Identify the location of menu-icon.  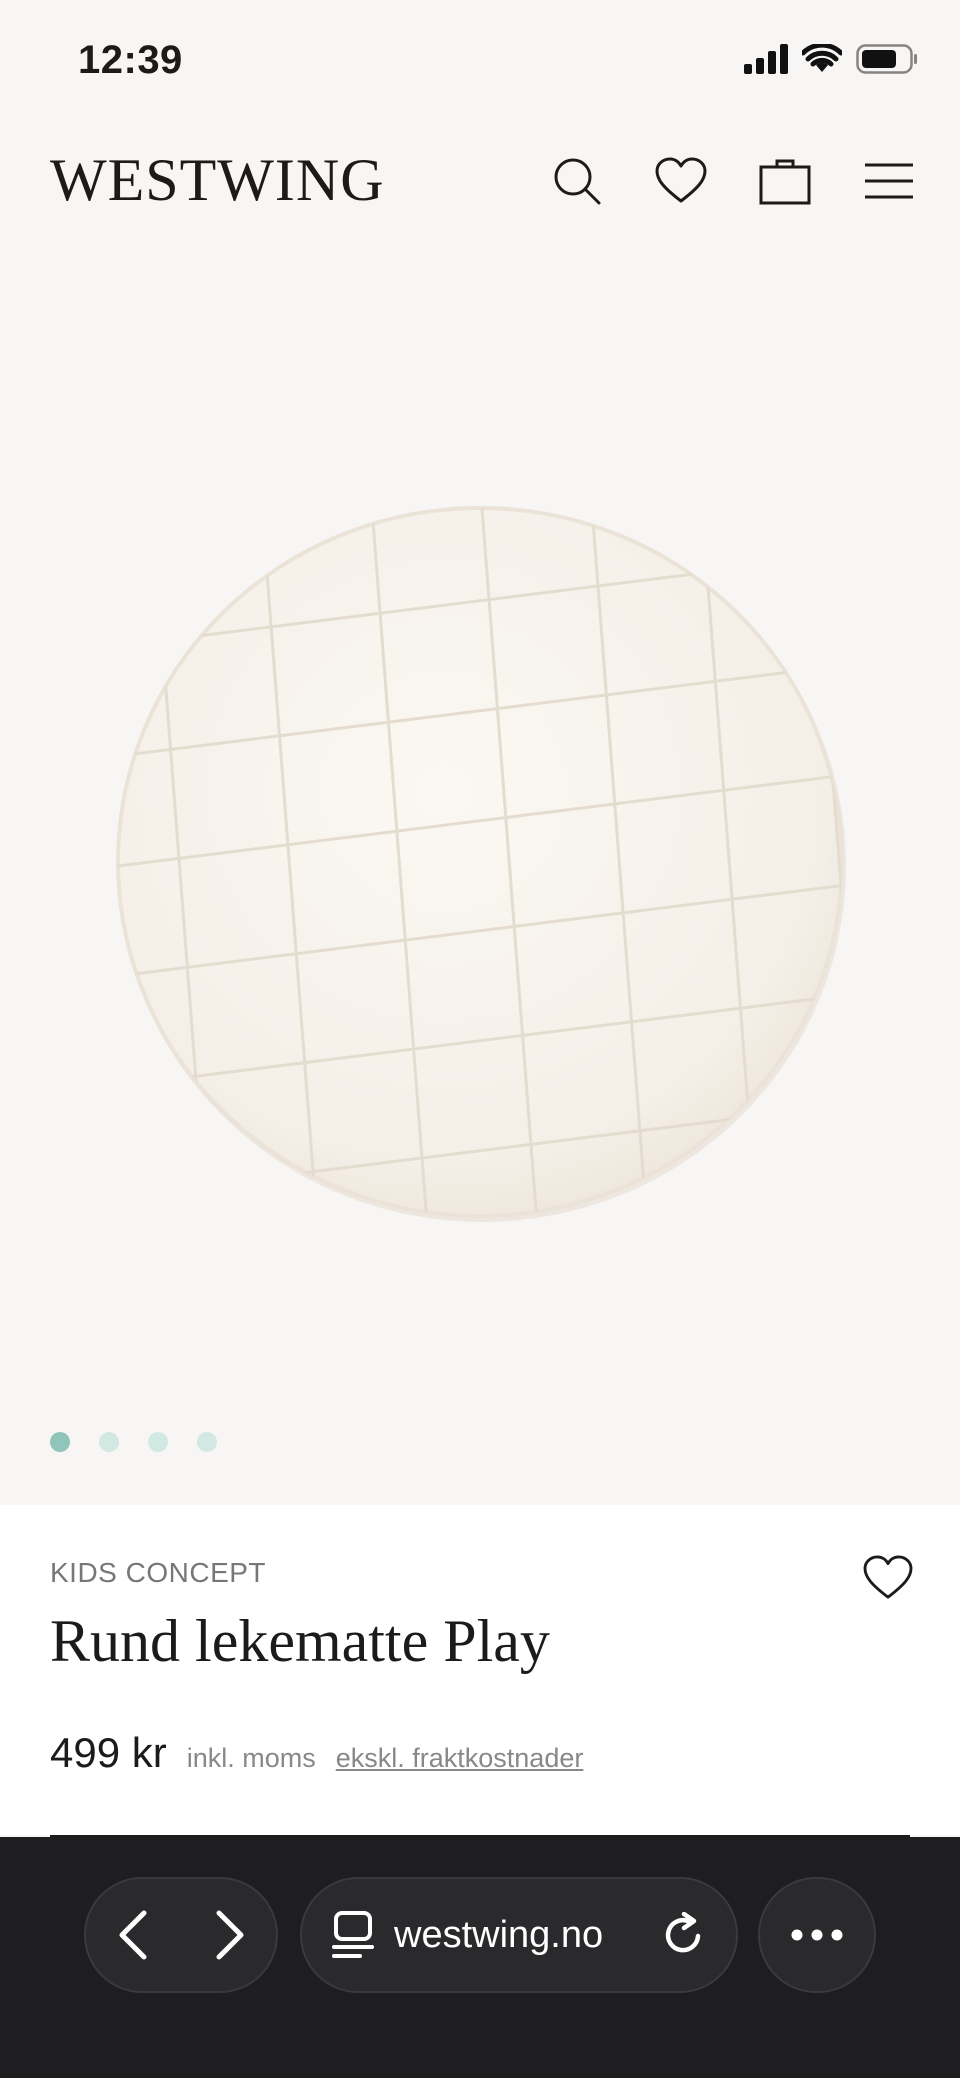
(889, 181).